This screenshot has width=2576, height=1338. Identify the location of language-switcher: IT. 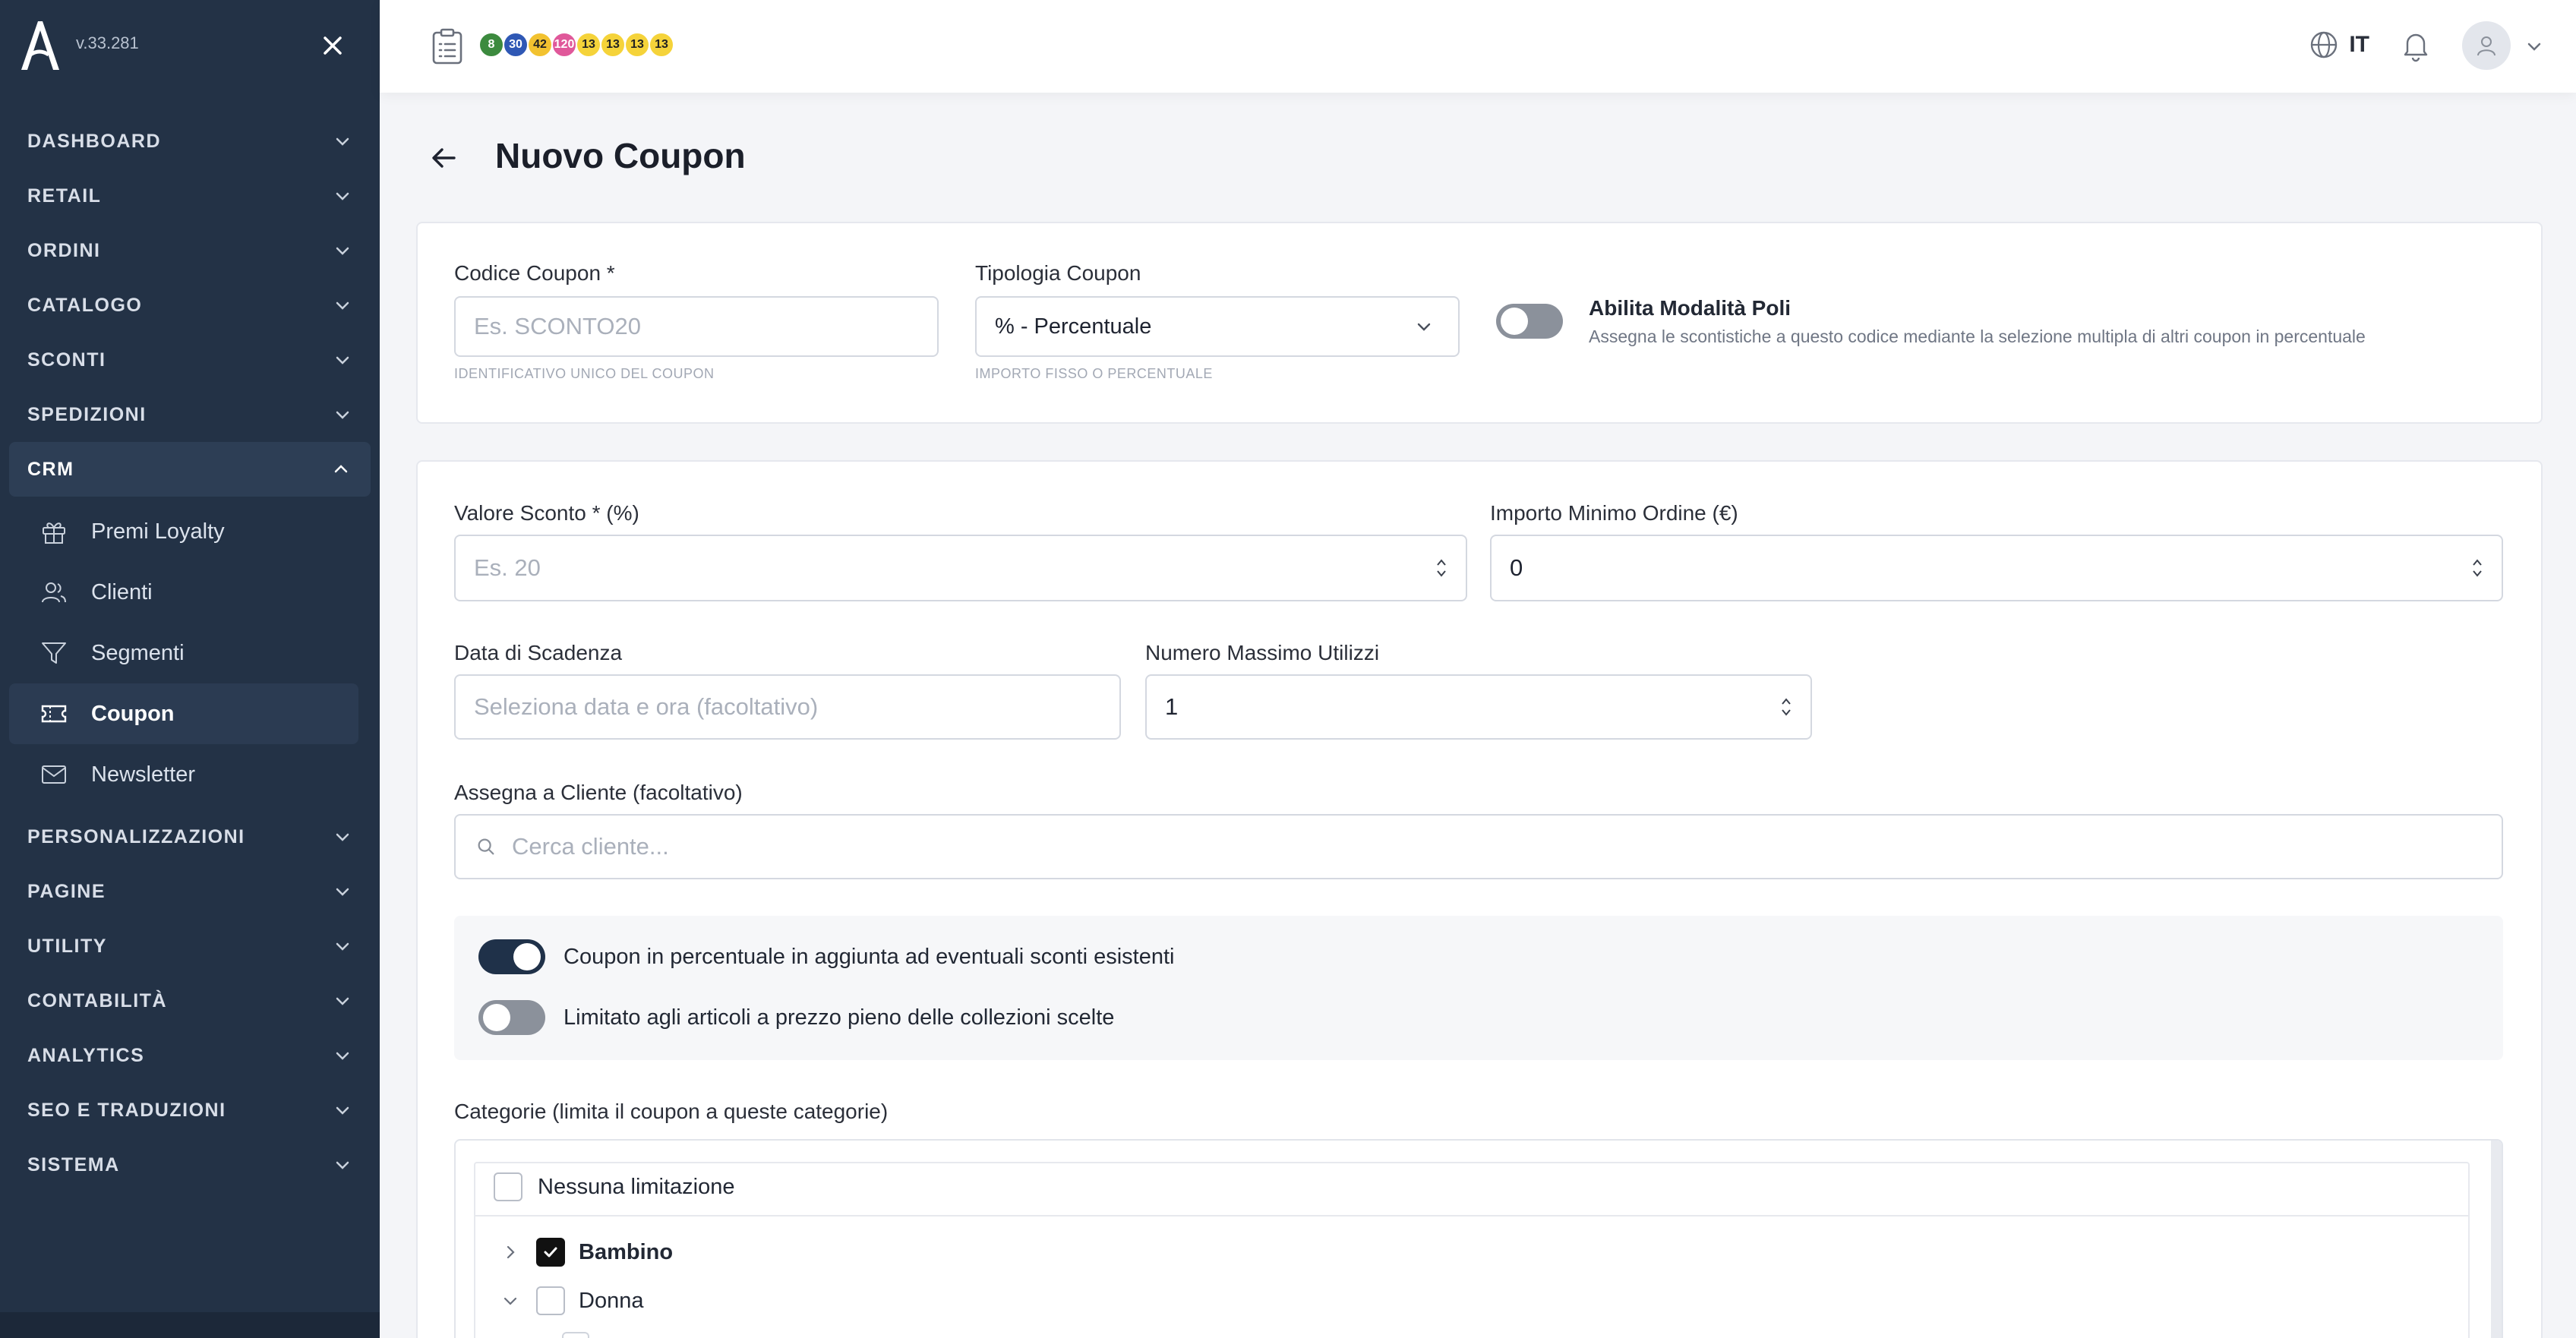
(2338, 45).